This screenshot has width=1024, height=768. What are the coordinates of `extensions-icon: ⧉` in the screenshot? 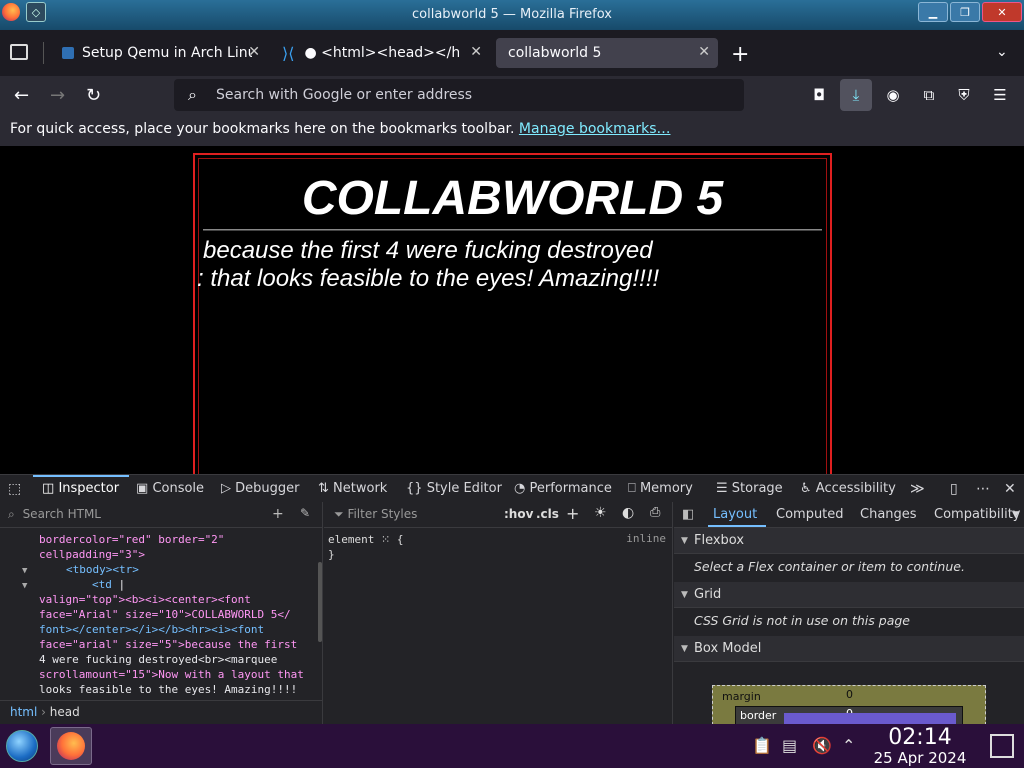 It's located at (929, 95).